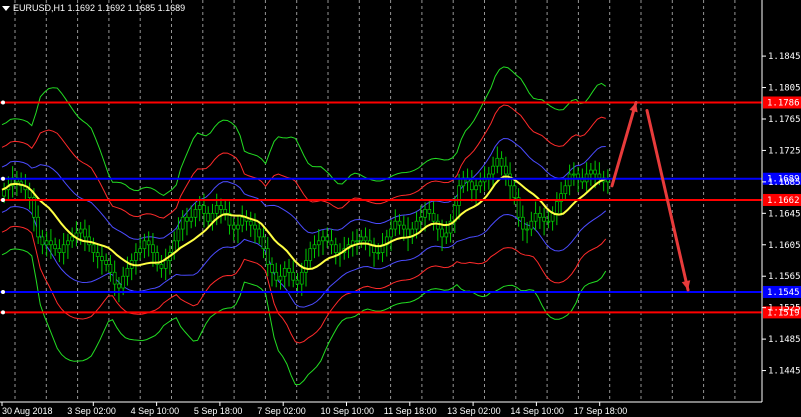  I want to click on arrow-up, so click(624, 144).